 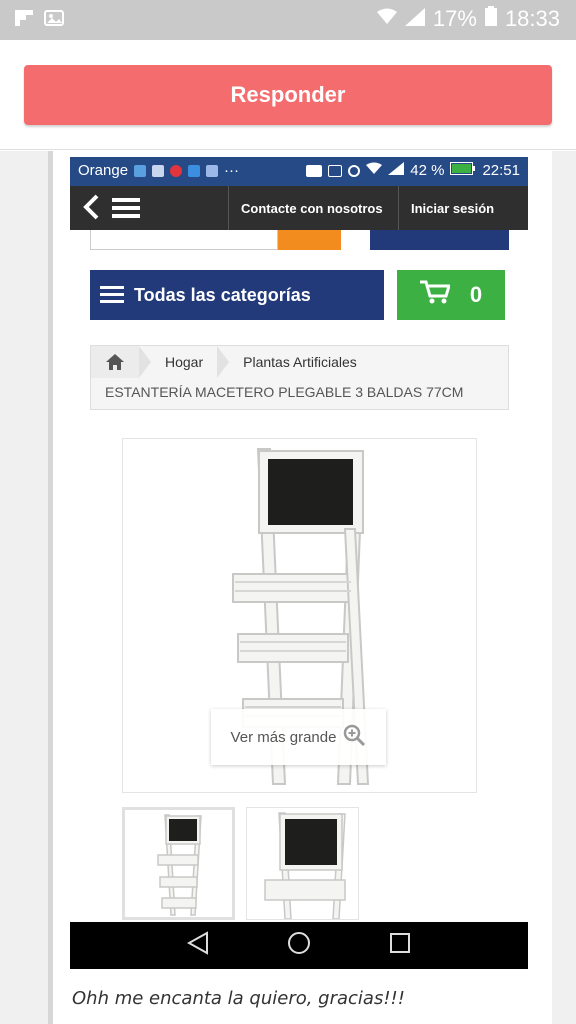 What do you see at coordinates (452, 208) in the screenshot?
I see `login-link: Iniciar sesión` at bounding box center [452, 208].